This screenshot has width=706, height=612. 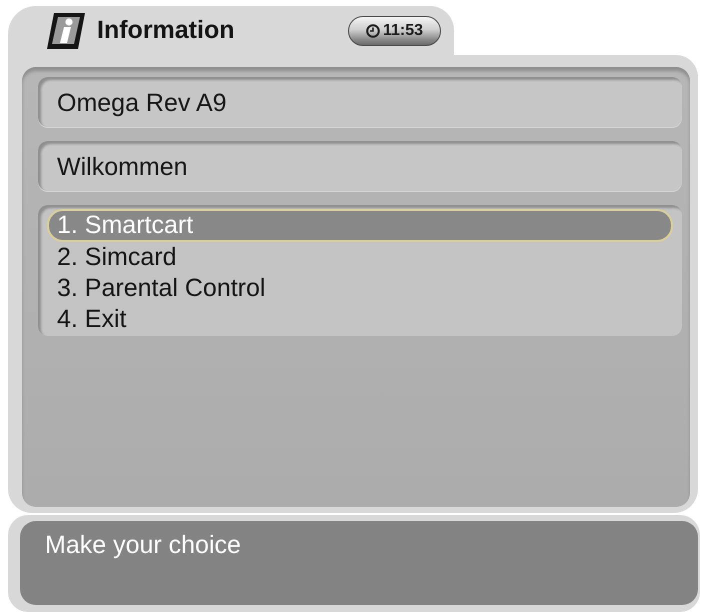 I want to click on status-bar: Make your choice, so click(x=359, y=563).